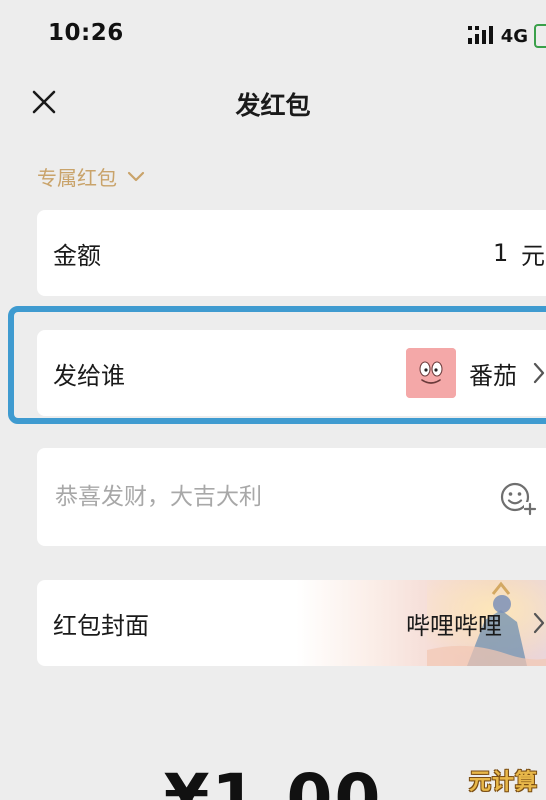 The image size is (546, 800). I want to click on blessing-message-row, so click(291, 497).